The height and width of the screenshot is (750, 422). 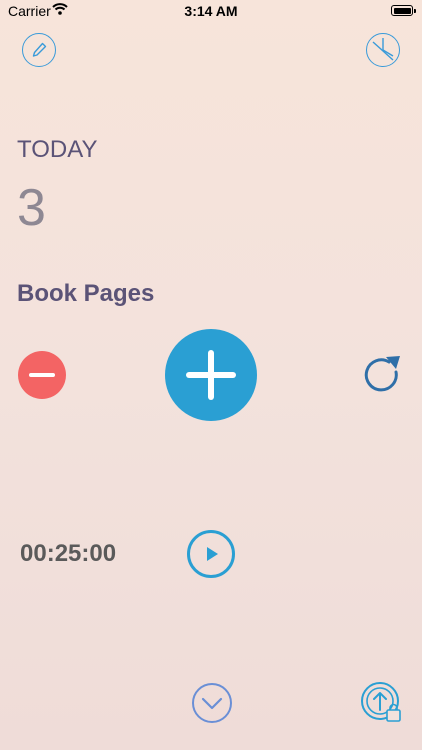 I want to click on chevron-down-icon, so click(x=212, y=703).